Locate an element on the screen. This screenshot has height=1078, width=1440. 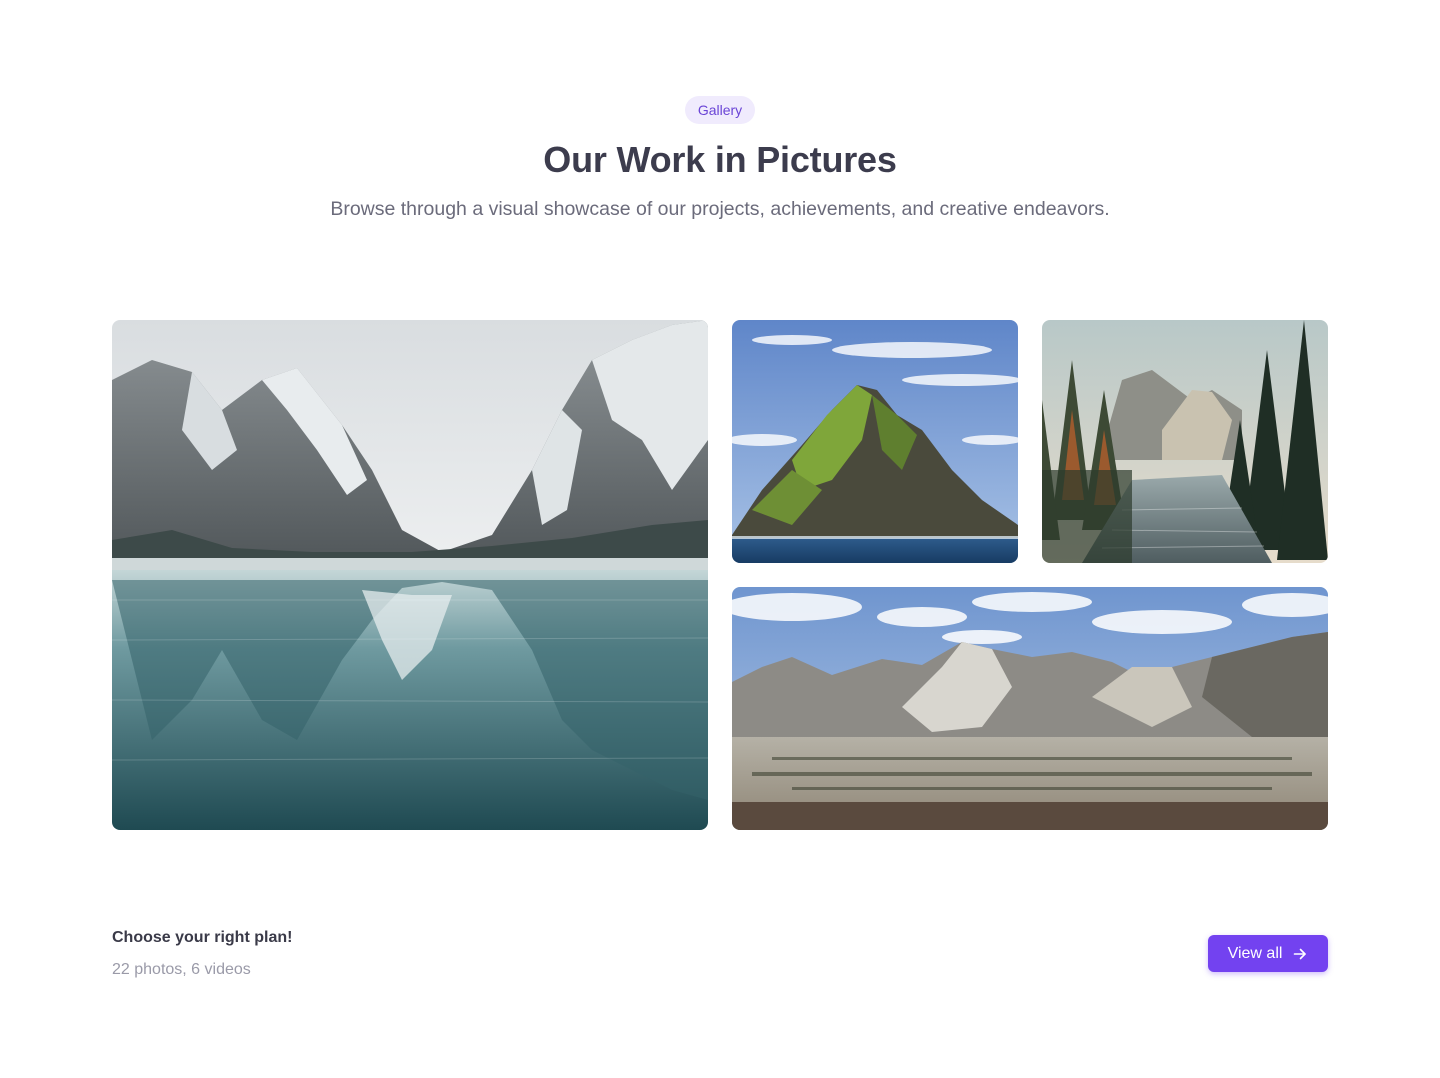
gallery-media-count: 22 photos, 6 videos is located at coordinates (181, 969).